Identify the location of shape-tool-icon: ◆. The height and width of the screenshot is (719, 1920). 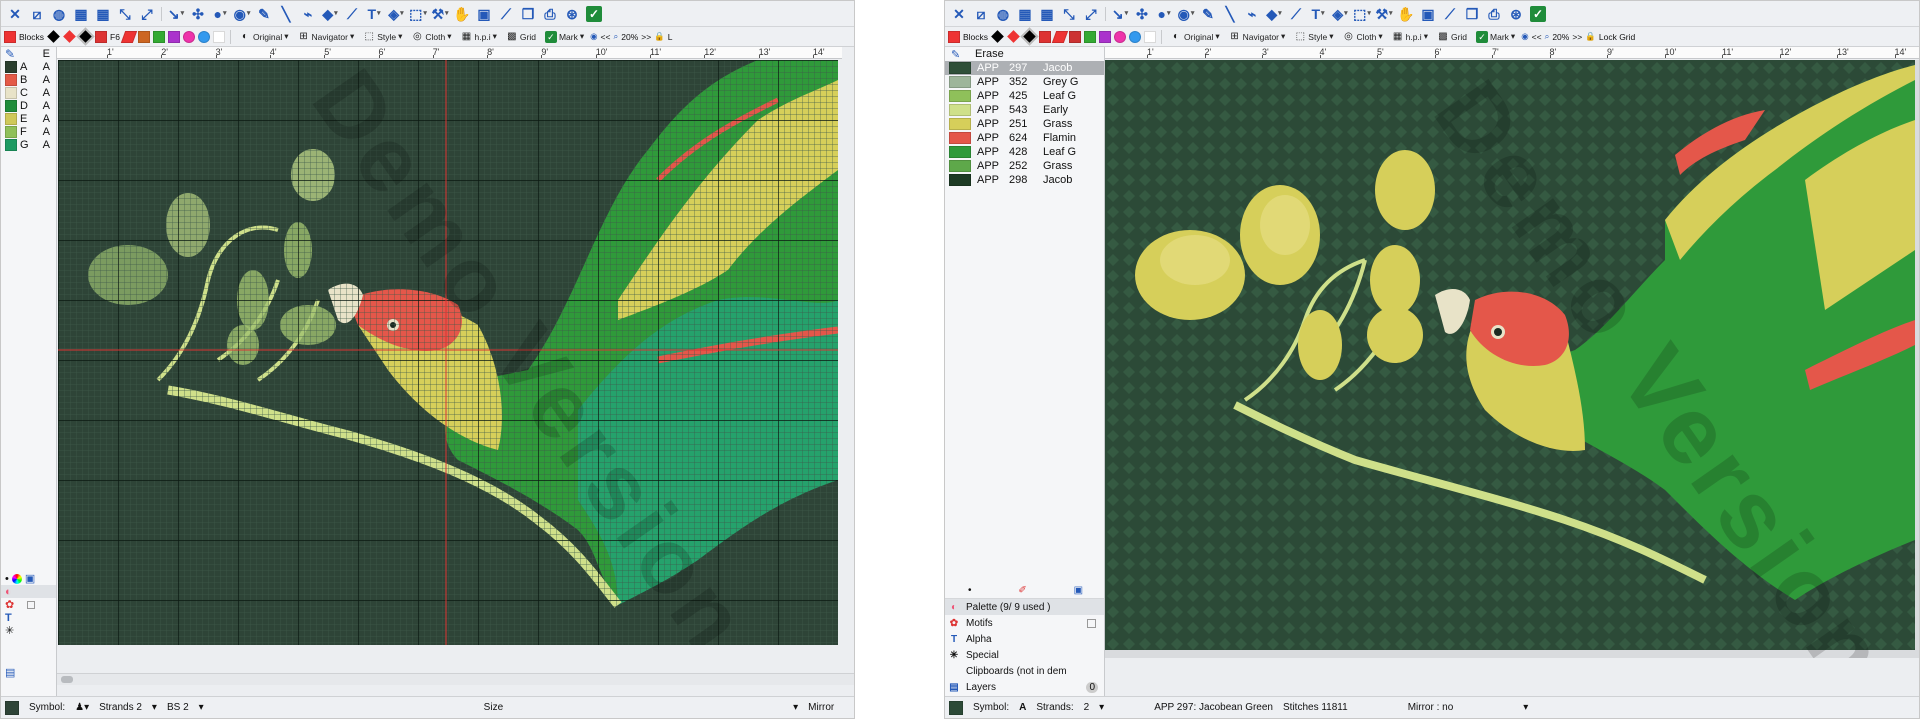
(1274, 14).